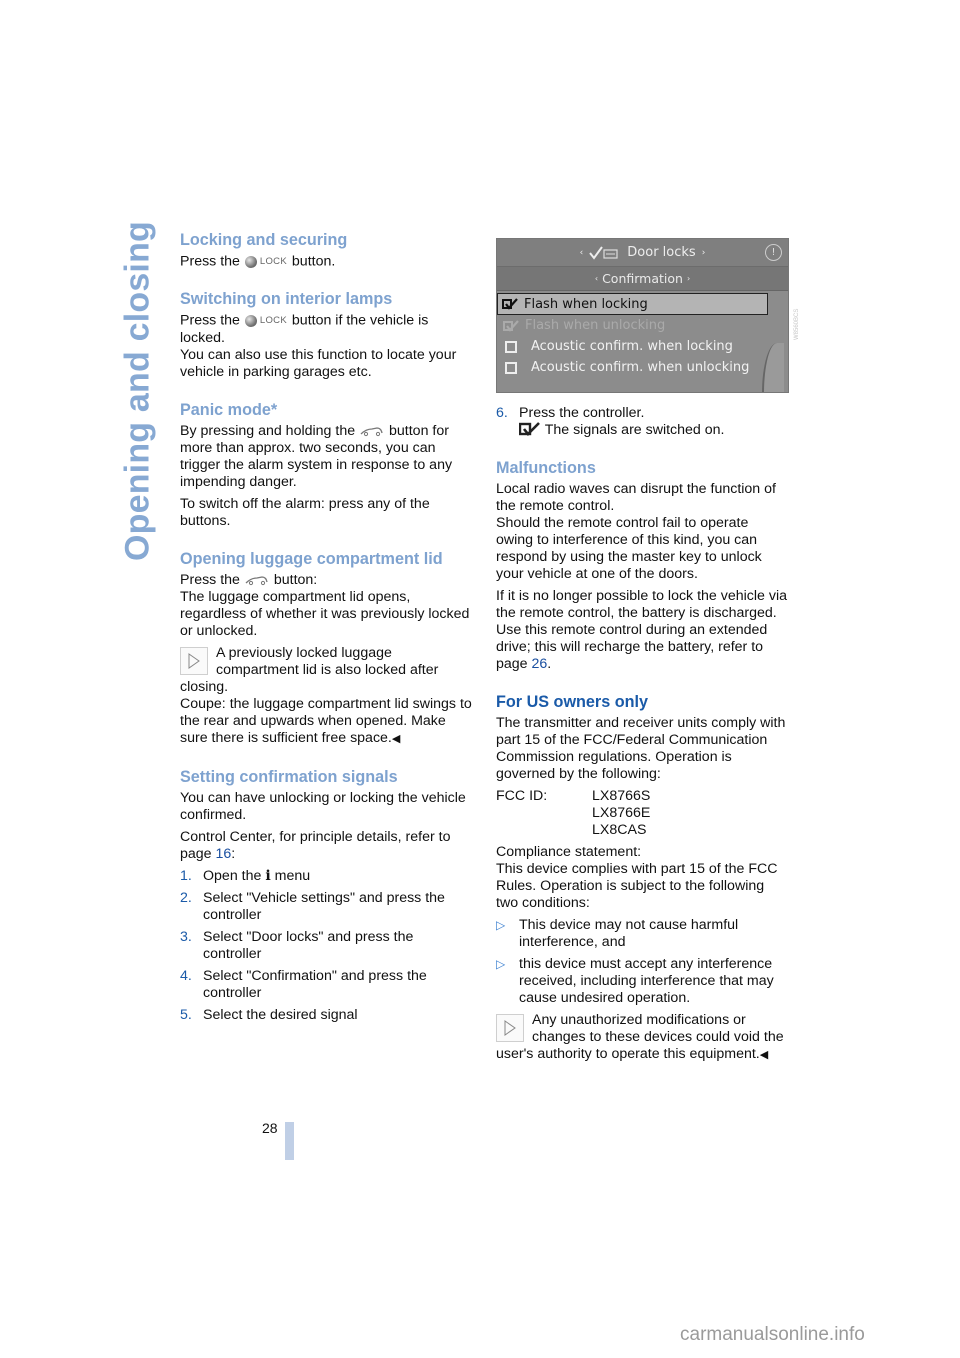 This screenshot has width=960, height=1358. What do you see at coordinates (546, 468) in the screenshot?
I see `heading-malfunctions: Malfunctions` at bounding box center [546, 468].